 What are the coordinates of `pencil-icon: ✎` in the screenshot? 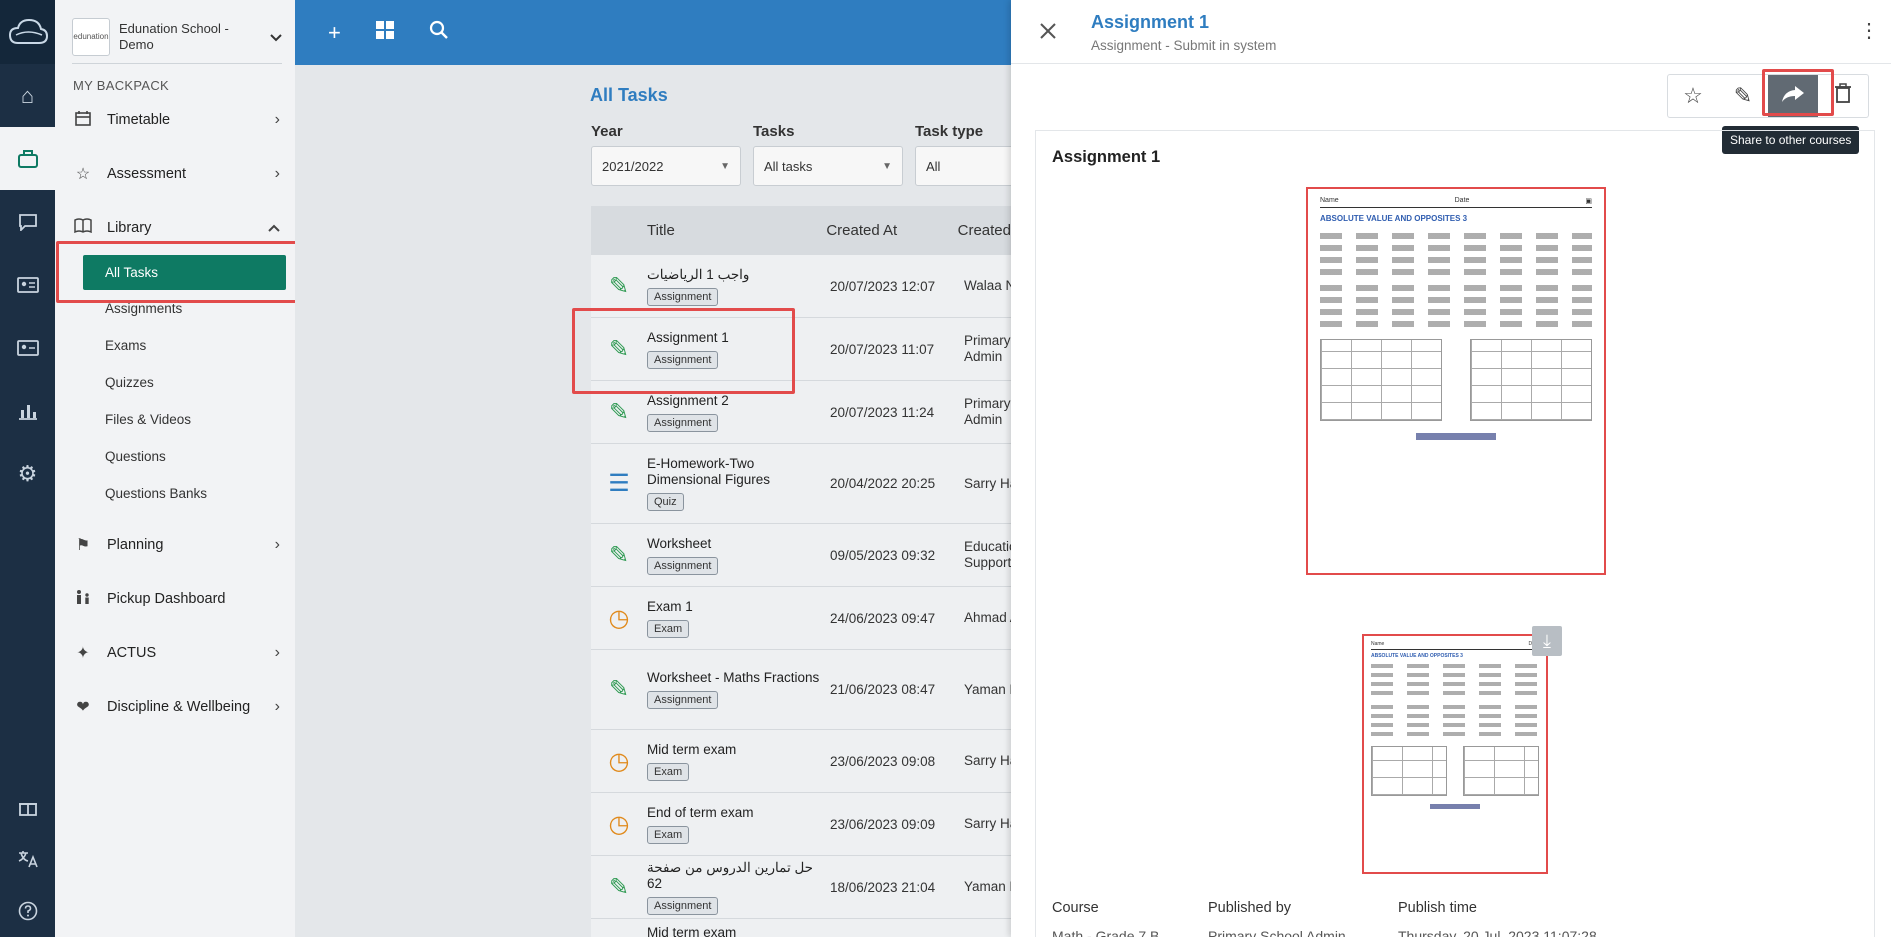 It's located at (1743, 95).